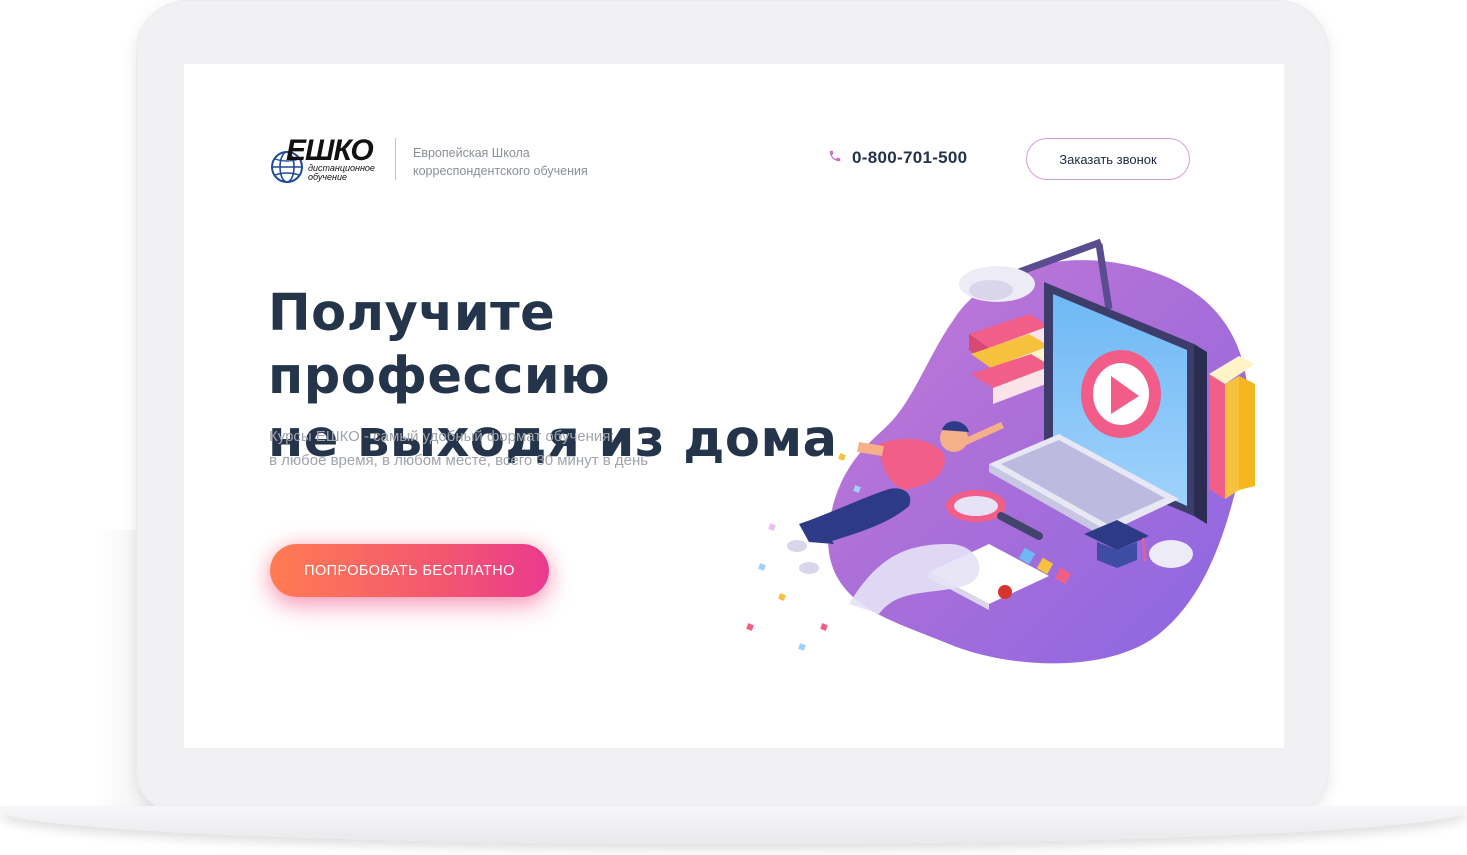  What do you see at coordinates (835, 156) in the screenshot?
I see `phone-icon` at bounding box center [835, 156].